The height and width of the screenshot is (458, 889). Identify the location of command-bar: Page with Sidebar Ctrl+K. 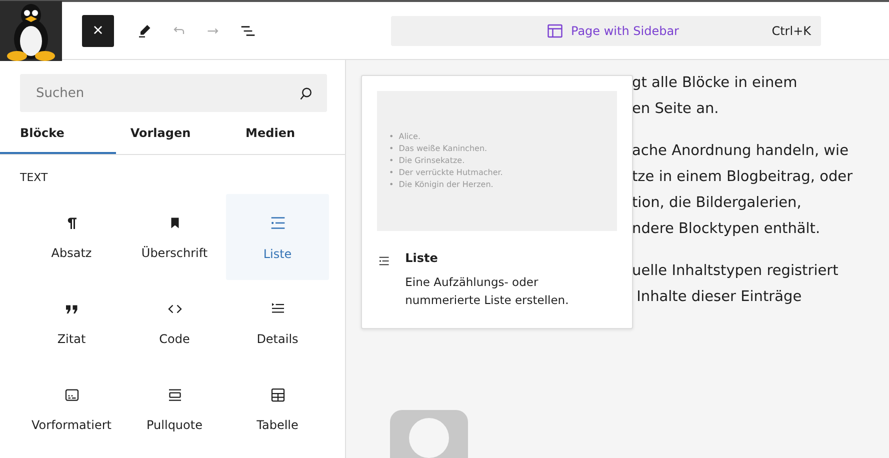
(606, 31).